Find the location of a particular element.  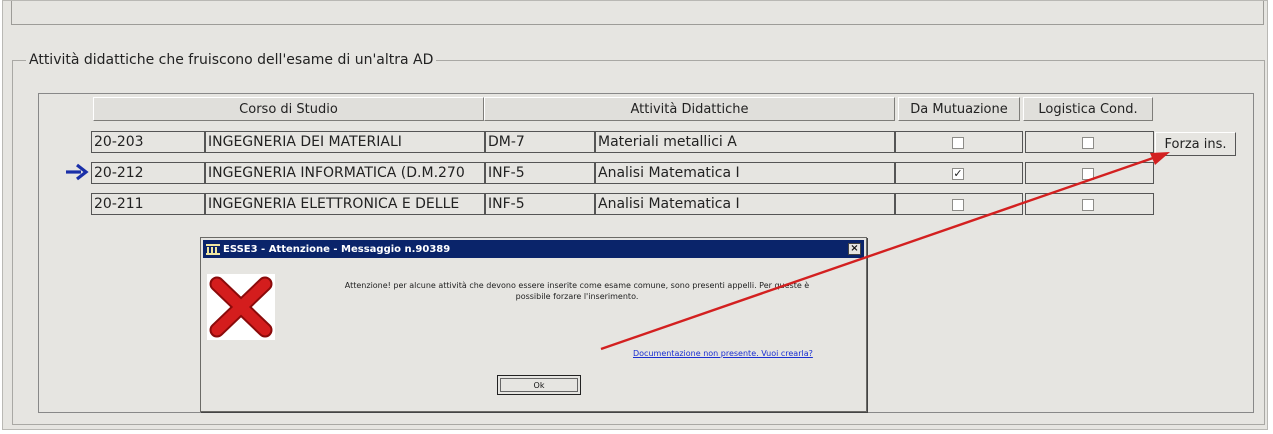

dialog-titlebar: ESSE3 - Attenzione - Messaggio n.90389 × is located at coordinates (533, 249).